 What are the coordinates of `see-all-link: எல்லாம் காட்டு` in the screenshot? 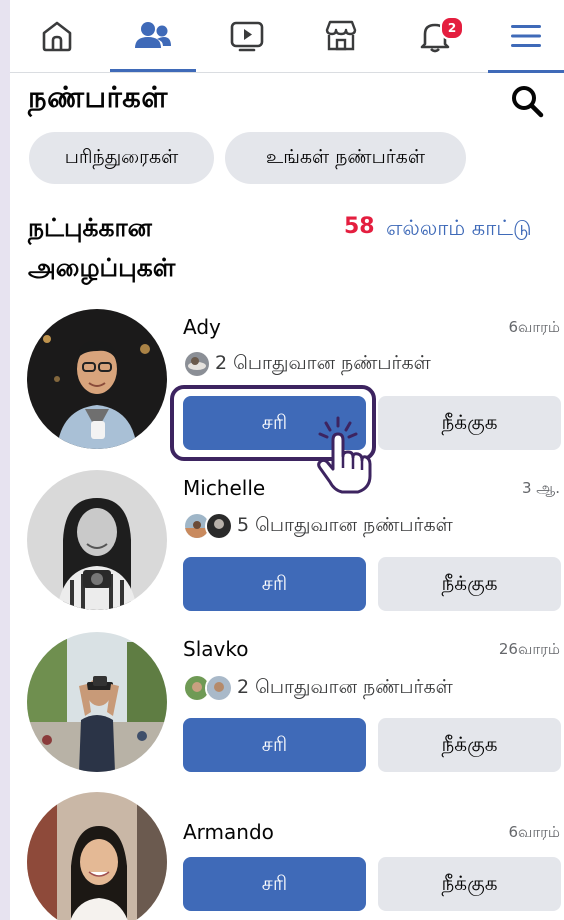 It's located at (459, 229).